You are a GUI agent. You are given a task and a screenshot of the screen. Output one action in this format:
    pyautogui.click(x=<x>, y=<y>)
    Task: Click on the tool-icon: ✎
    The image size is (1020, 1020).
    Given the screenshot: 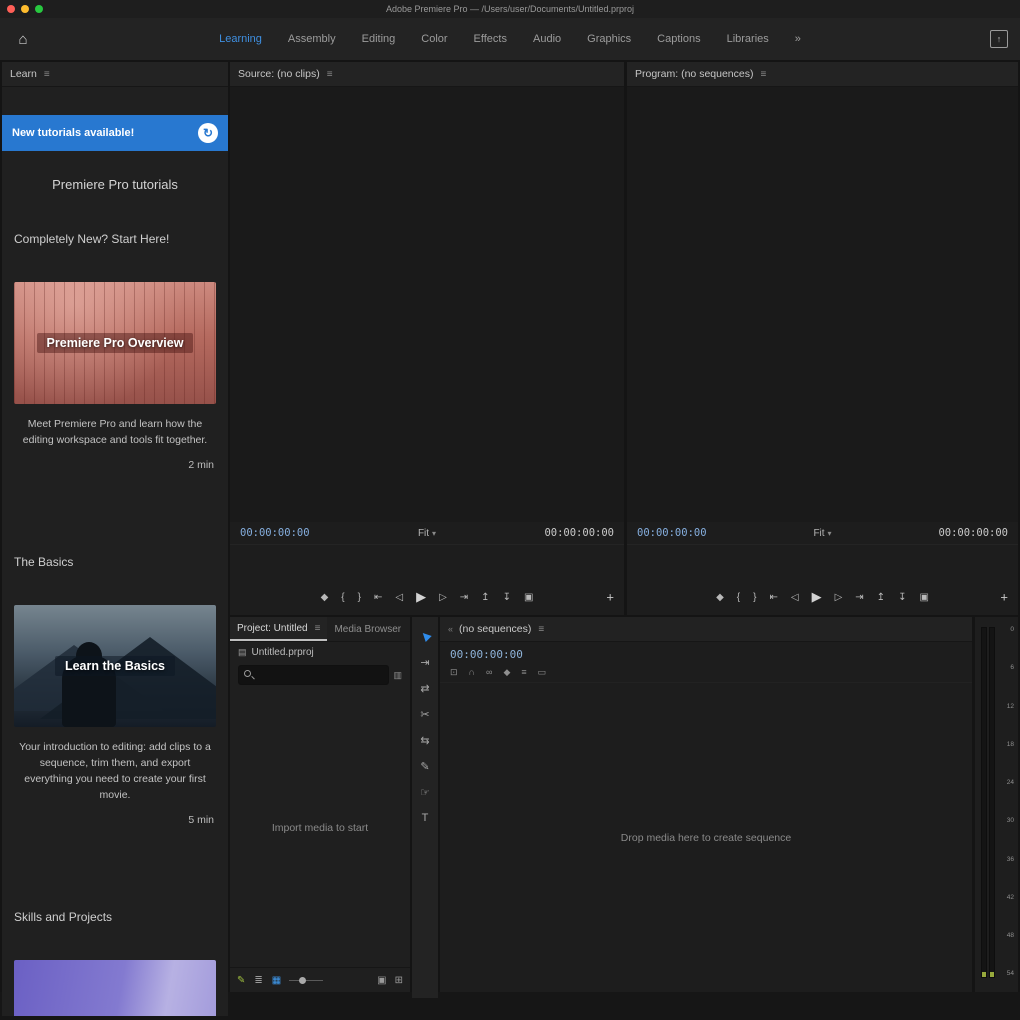 What is the action you would take?
    pyautogui.click(x=425, y=766)
    